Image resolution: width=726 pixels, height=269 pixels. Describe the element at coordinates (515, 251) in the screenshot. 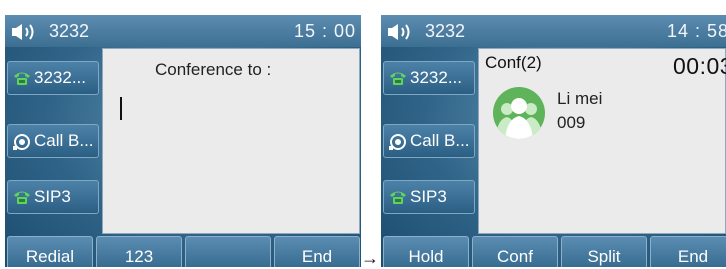

I see `softkey-conf: Conf` at that location.